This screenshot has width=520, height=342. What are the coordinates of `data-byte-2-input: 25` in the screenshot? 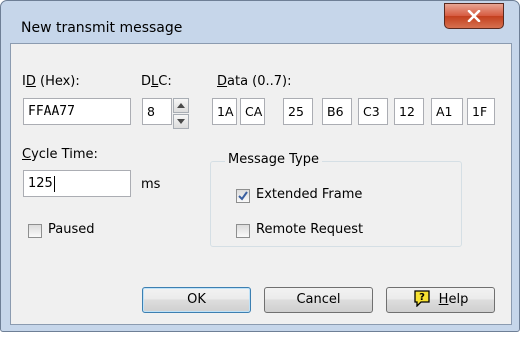 It's located at (298, 111).